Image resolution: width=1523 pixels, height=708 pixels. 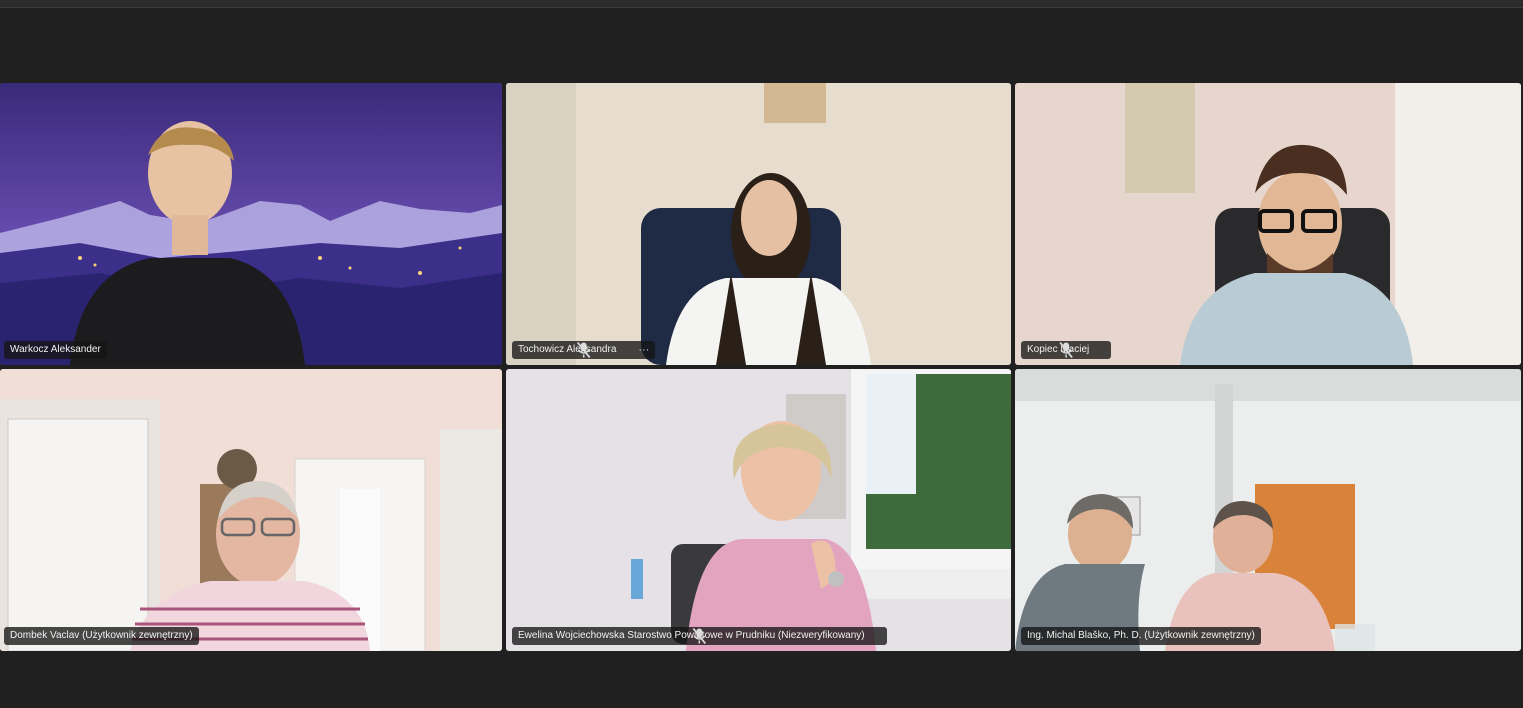 I want to click on video-tile-kopiec-maciej: Kopiec Maciej, so click(x=1268, y=224).